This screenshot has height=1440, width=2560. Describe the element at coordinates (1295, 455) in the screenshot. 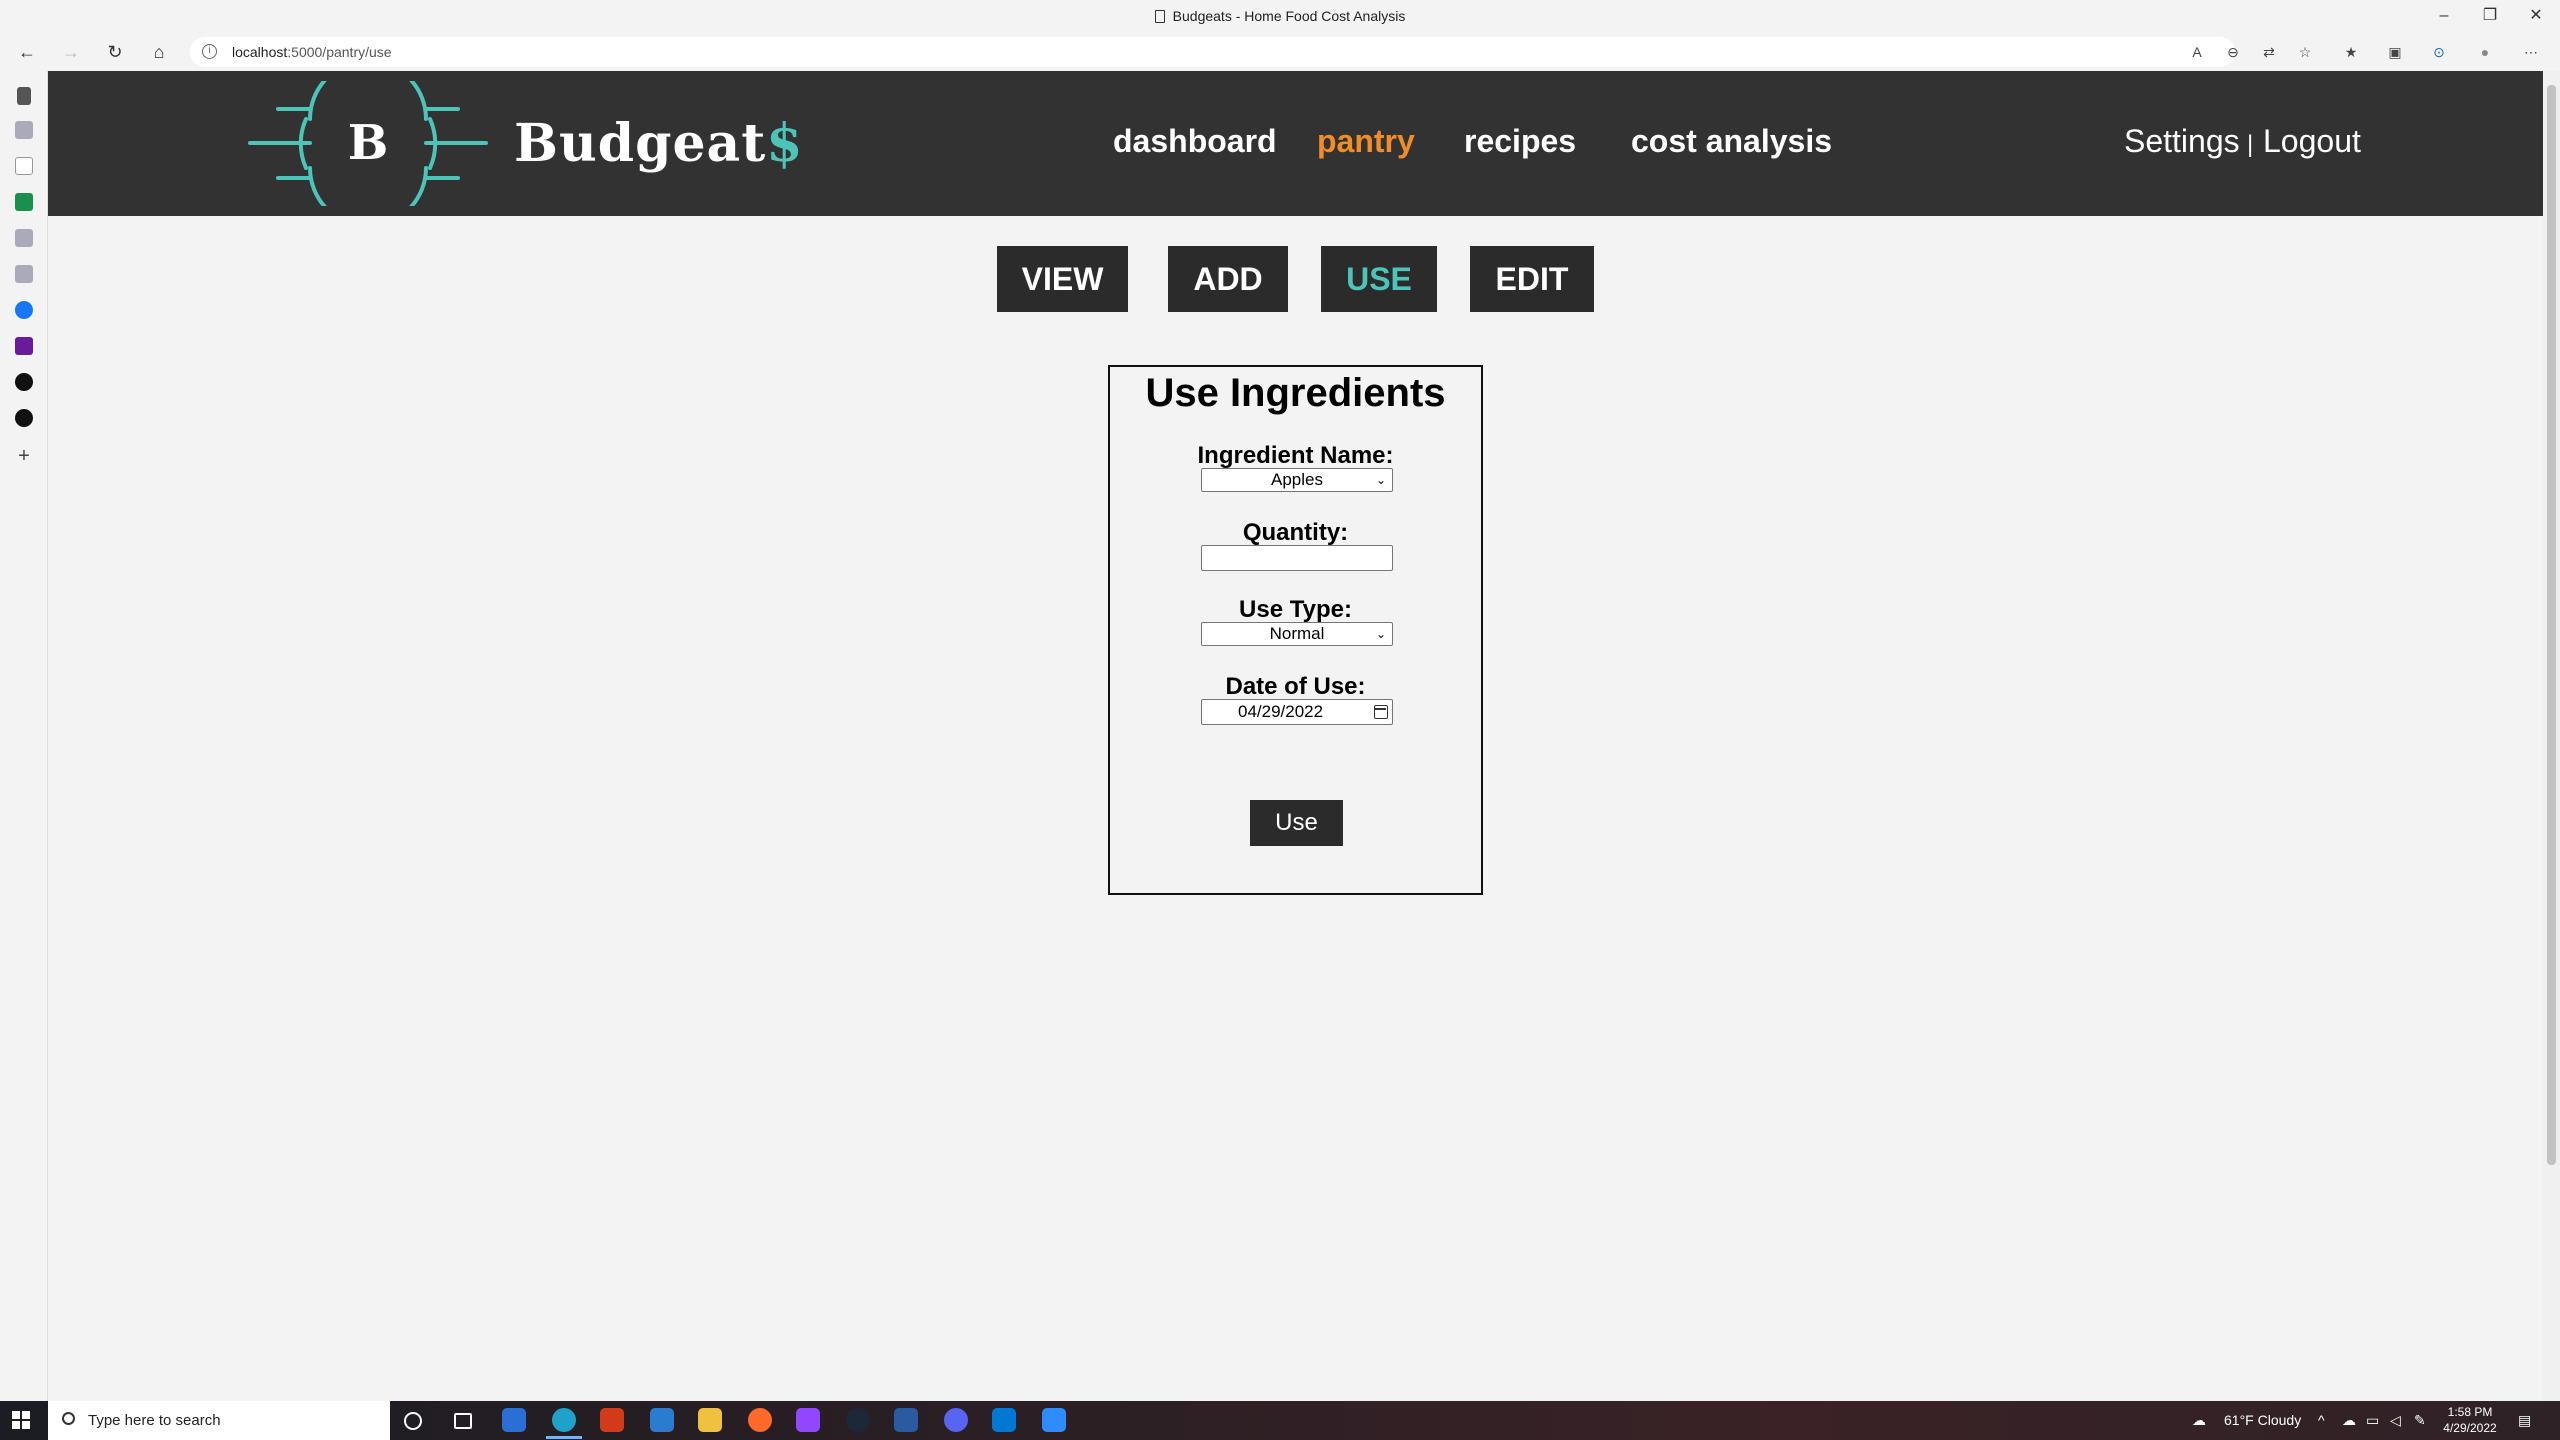

I see `ingredient-name-label: Ingredient Name:` at that location.